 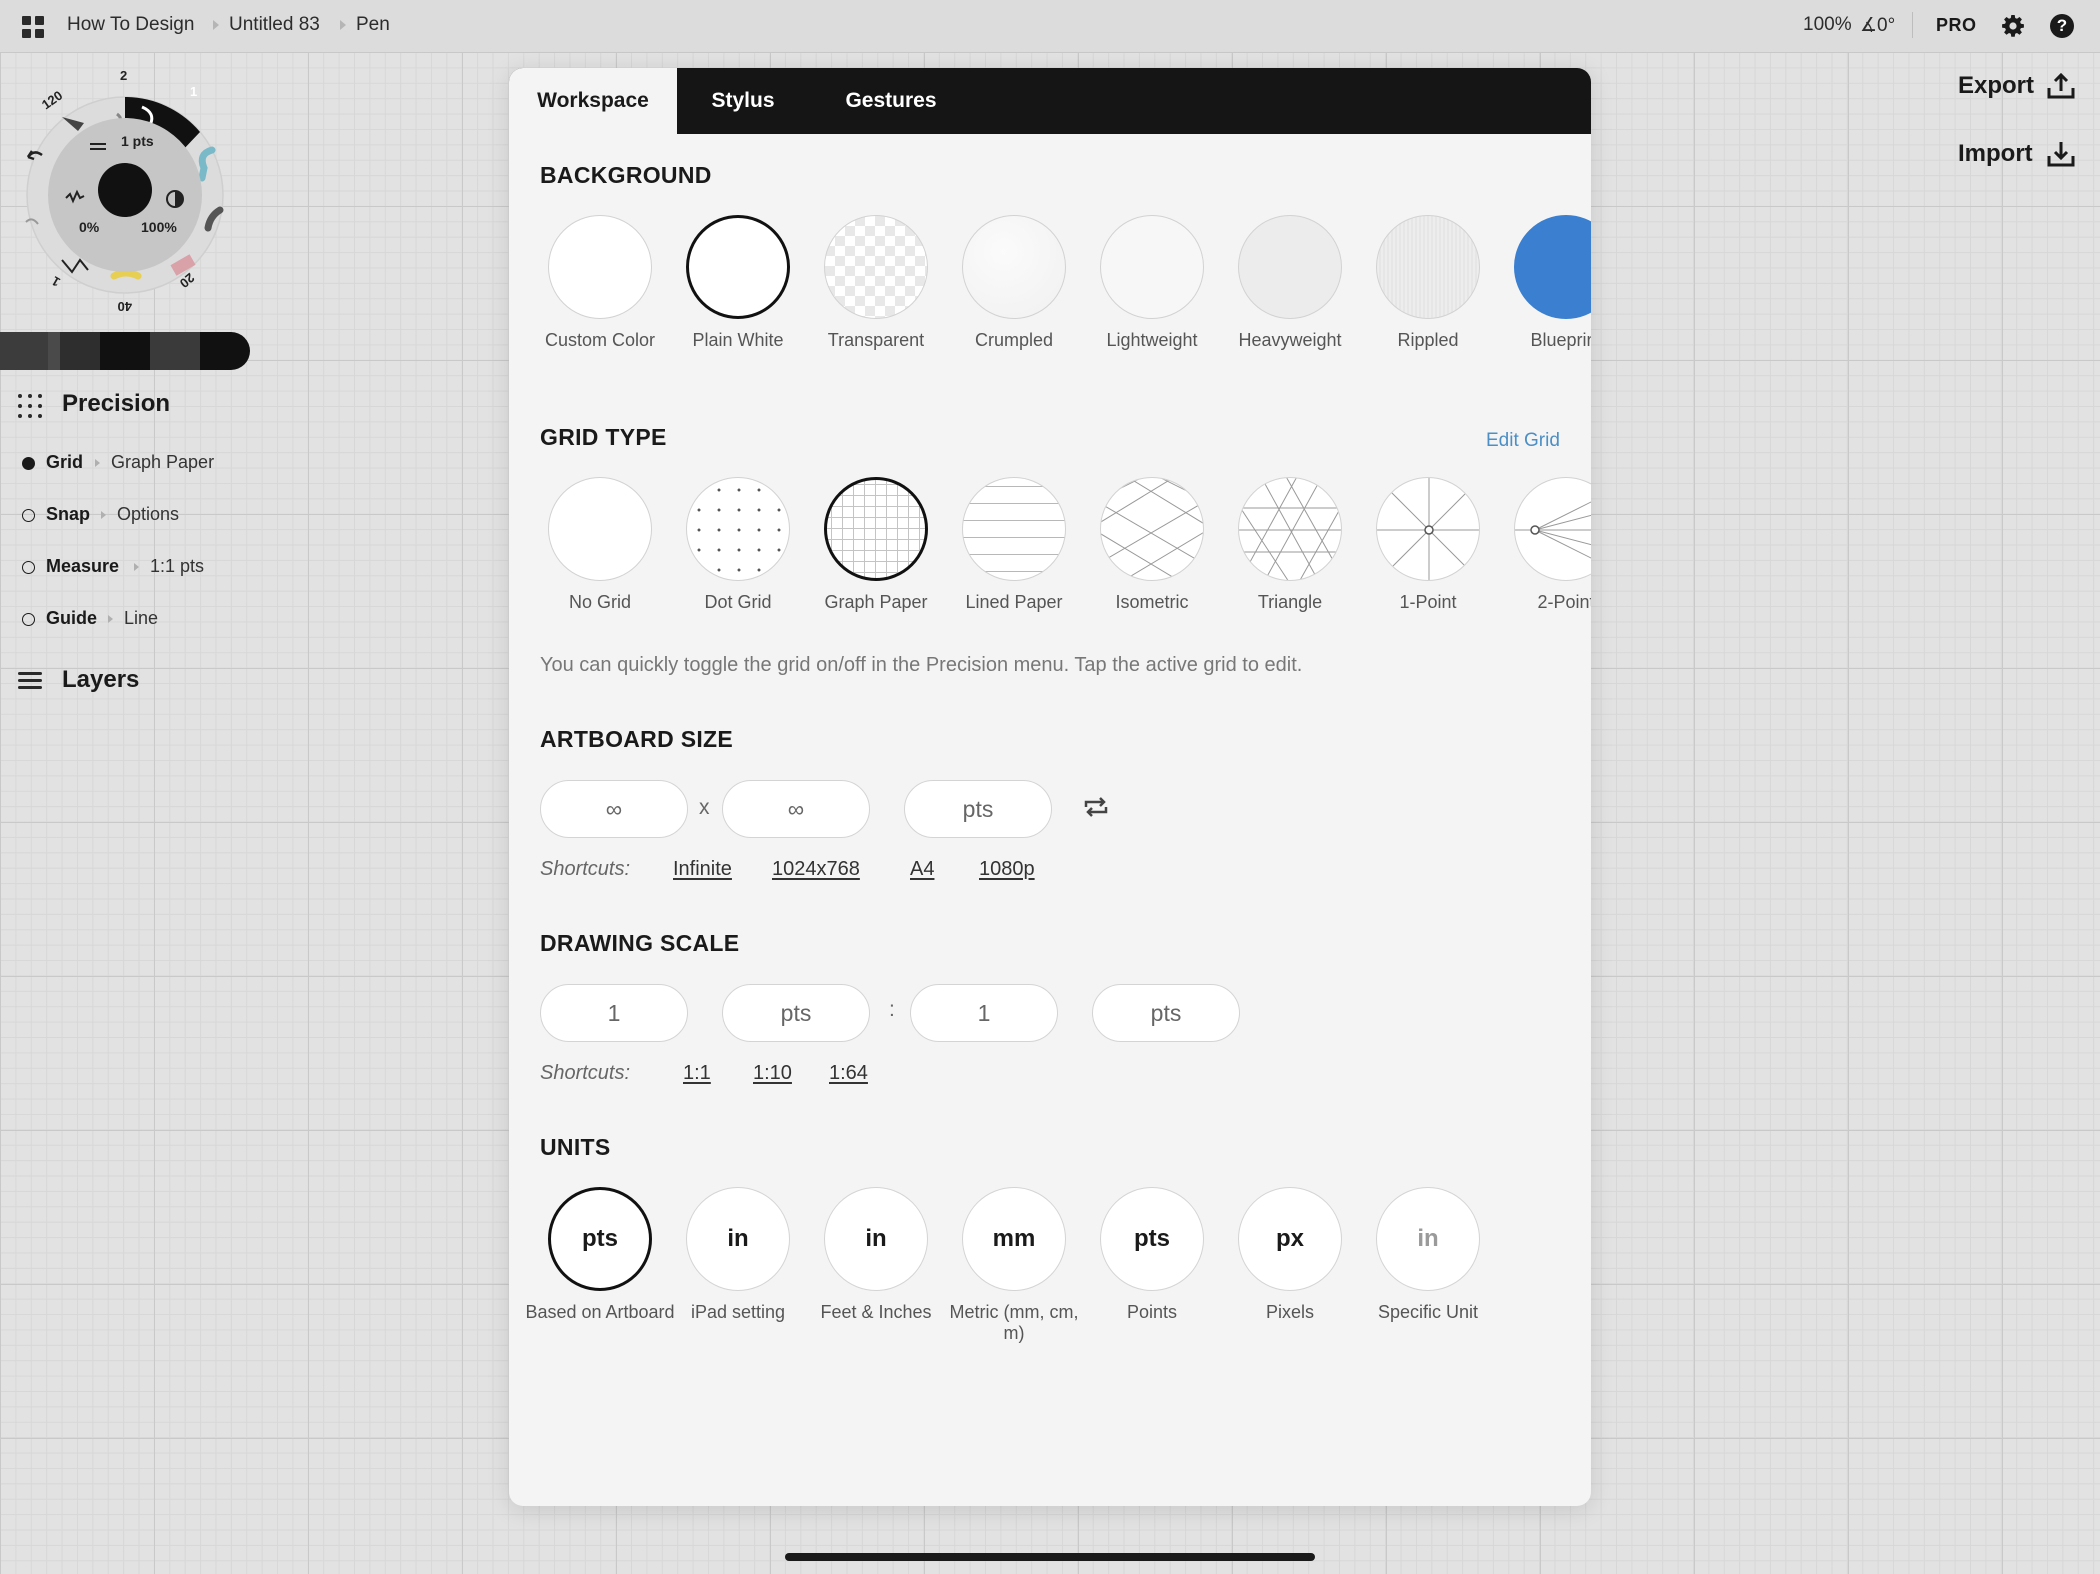 I want to click on color-palette-bar, so click(x=125, y=351).